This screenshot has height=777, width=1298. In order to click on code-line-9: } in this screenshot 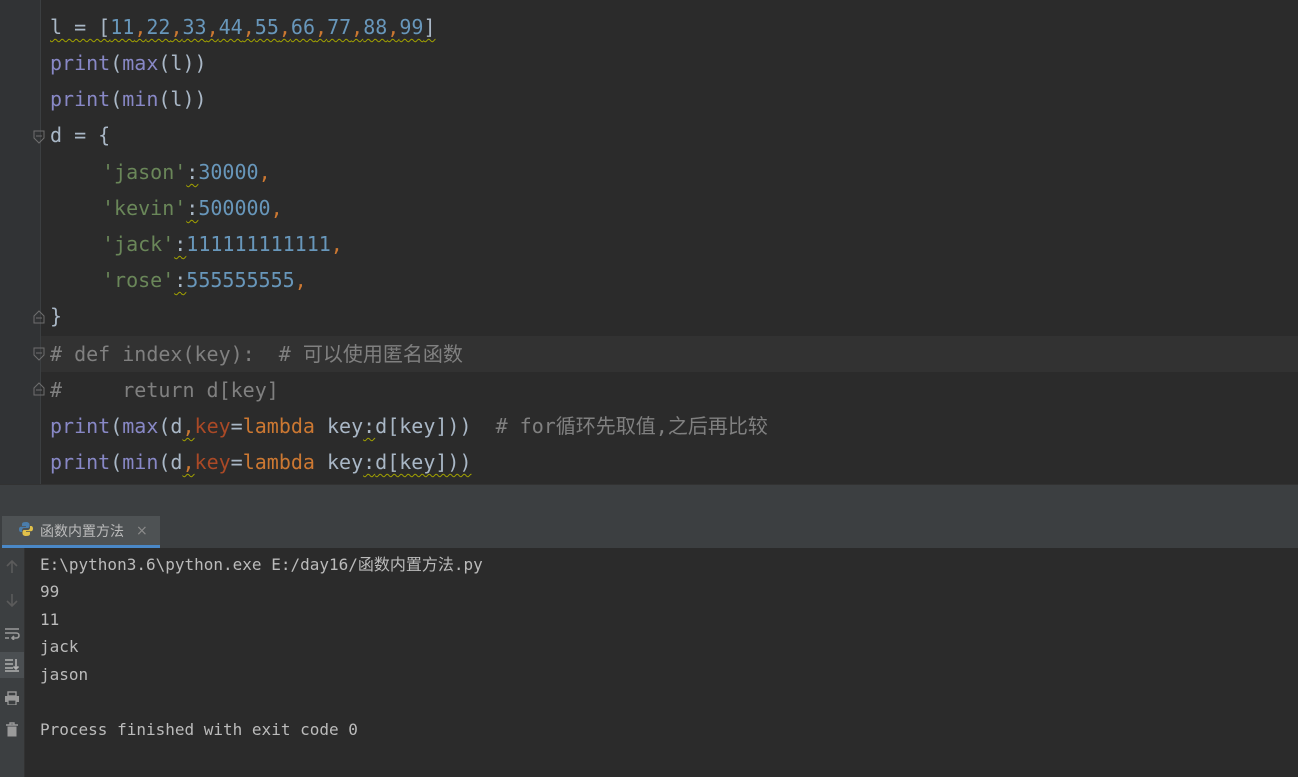, I will do `click(56, 316)`.